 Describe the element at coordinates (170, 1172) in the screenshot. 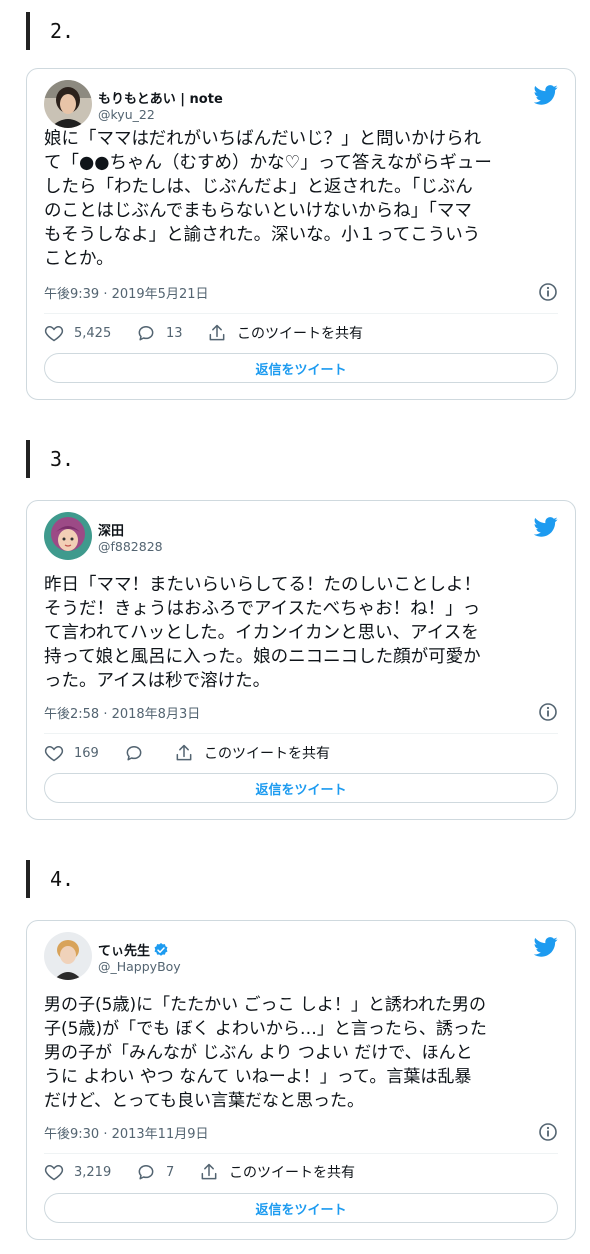

I see `reply-count: 7` at that location.